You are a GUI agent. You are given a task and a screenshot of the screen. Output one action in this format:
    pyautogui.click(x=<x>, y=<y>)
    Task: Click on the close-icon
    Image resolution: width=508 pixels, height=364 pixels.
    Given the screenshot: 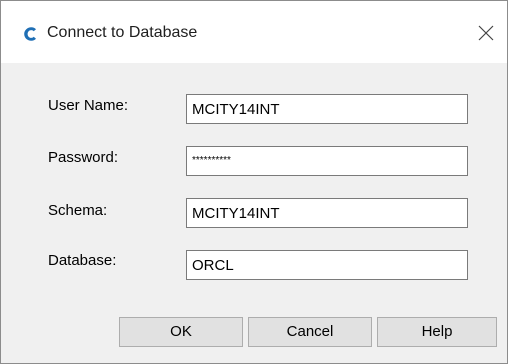 What is the action you would take?
    pyautogui.click(x=486, y=33)
    